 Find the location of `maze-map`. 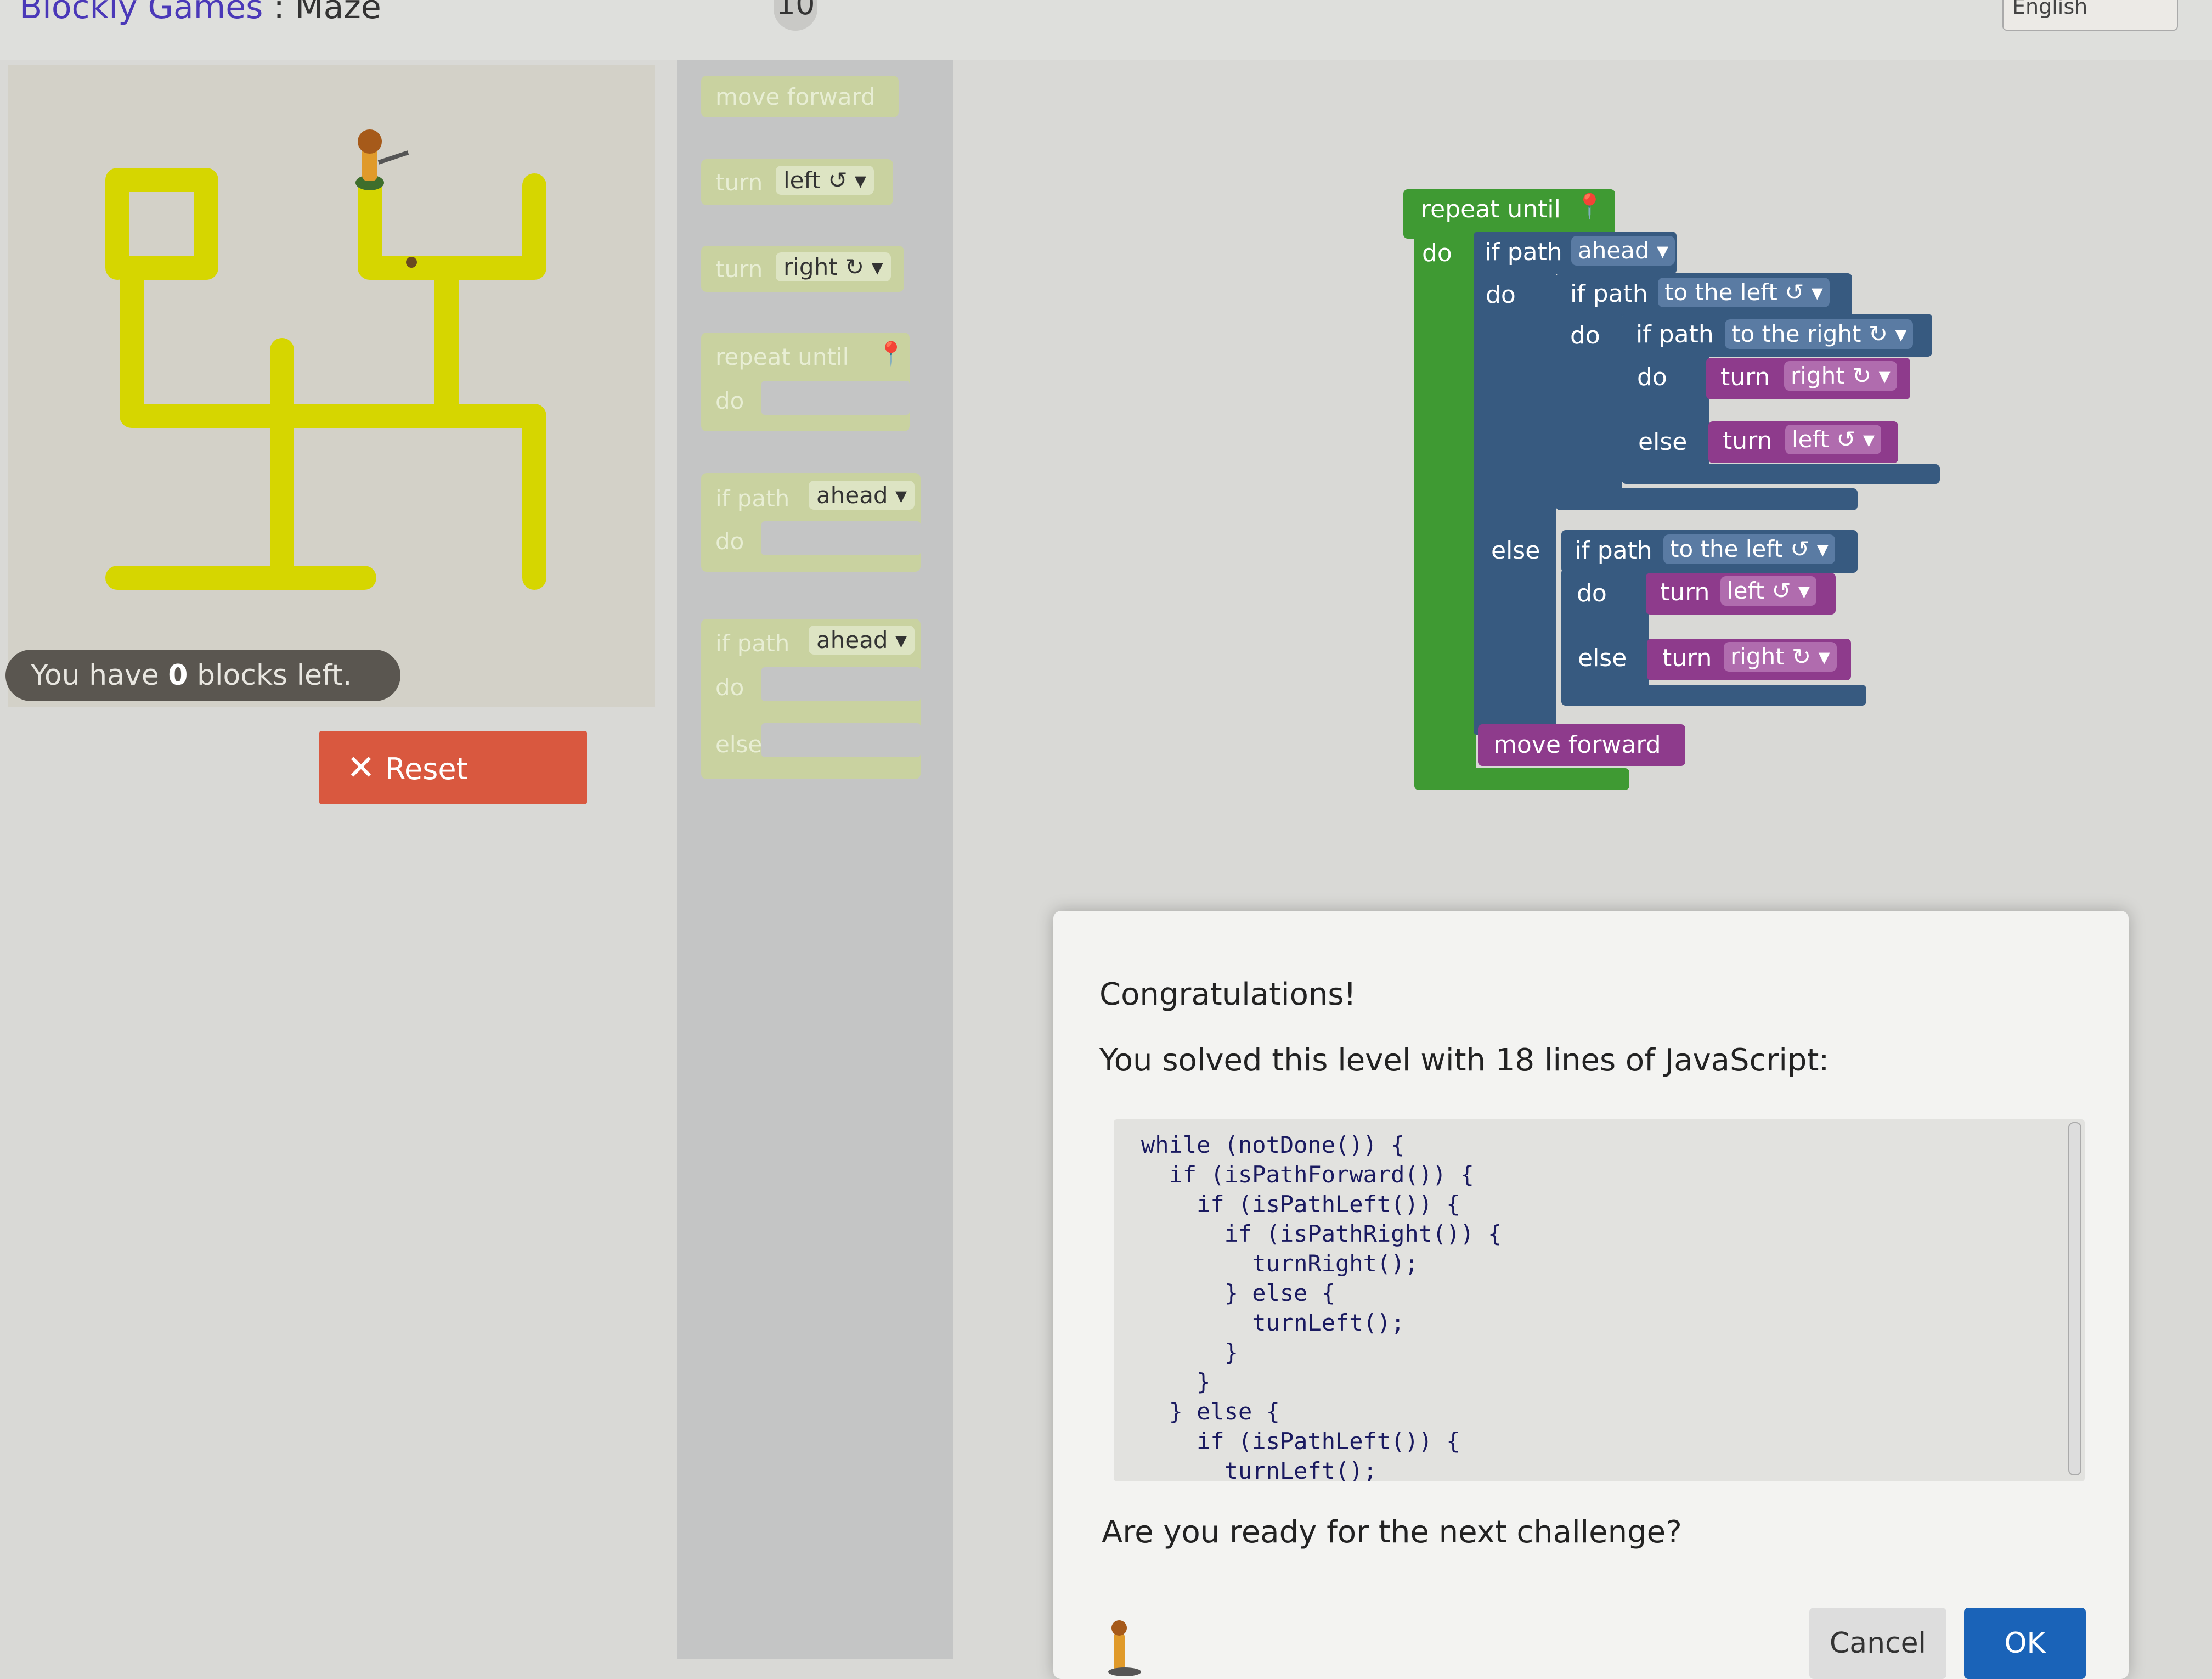

maze-map is located at coordinates (325, 360).